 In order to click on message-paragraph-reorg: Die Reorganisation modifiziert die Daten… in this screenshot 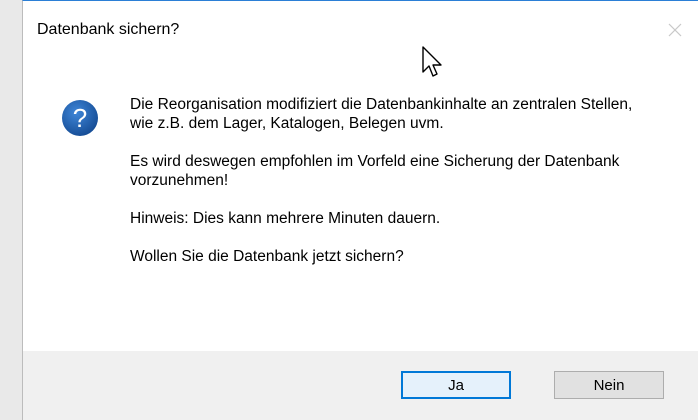, I will do `click(381, 114)`.